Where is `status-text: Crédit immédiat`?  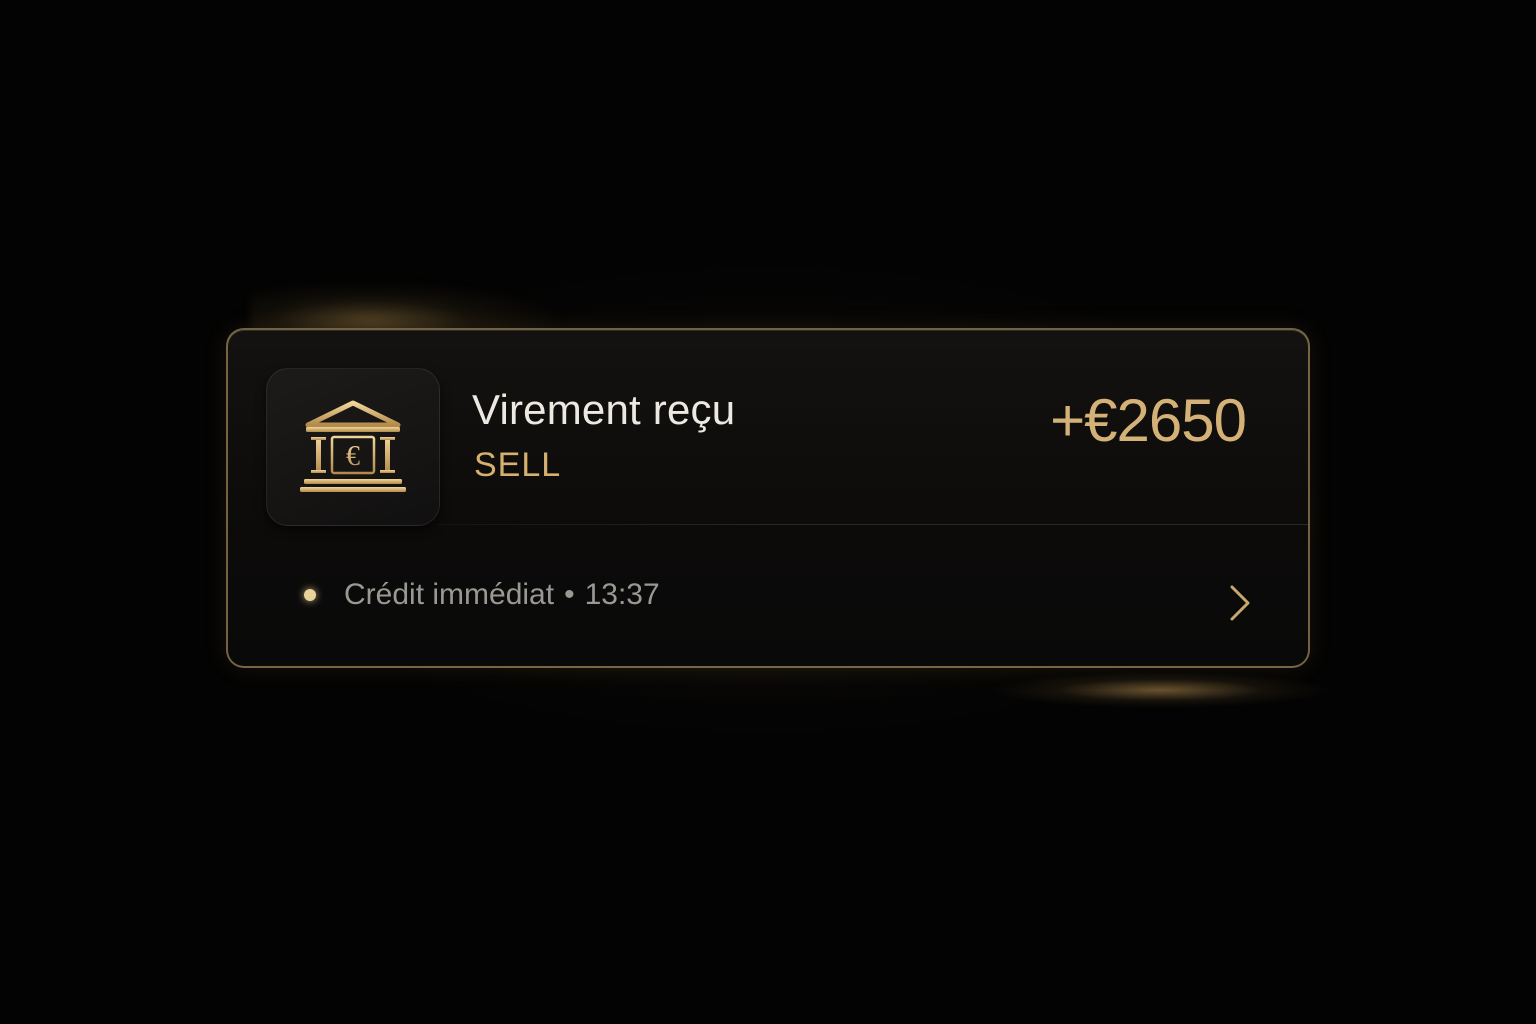 status-text: Crédit immédiat is located at coordinates (449, 594).